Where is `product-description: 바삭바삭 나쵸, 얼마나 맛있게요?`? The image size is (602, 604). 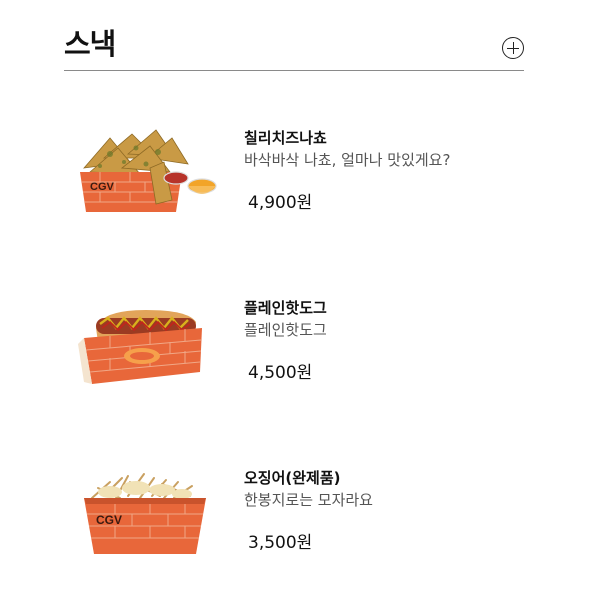 product-description: 바삭바삭 나쵸, 얼마나 맛있게요? is located at coordinates (347, 160).